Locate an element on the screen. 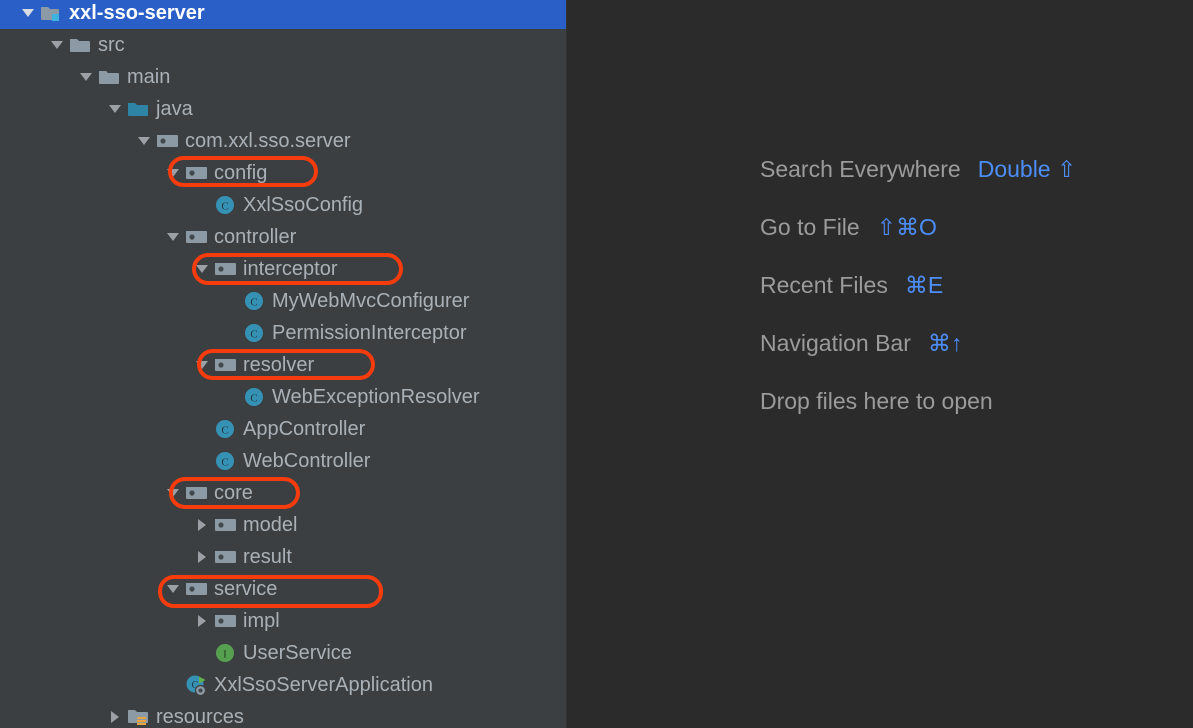  tree-row-label: java is located at coordinates (174, 109).